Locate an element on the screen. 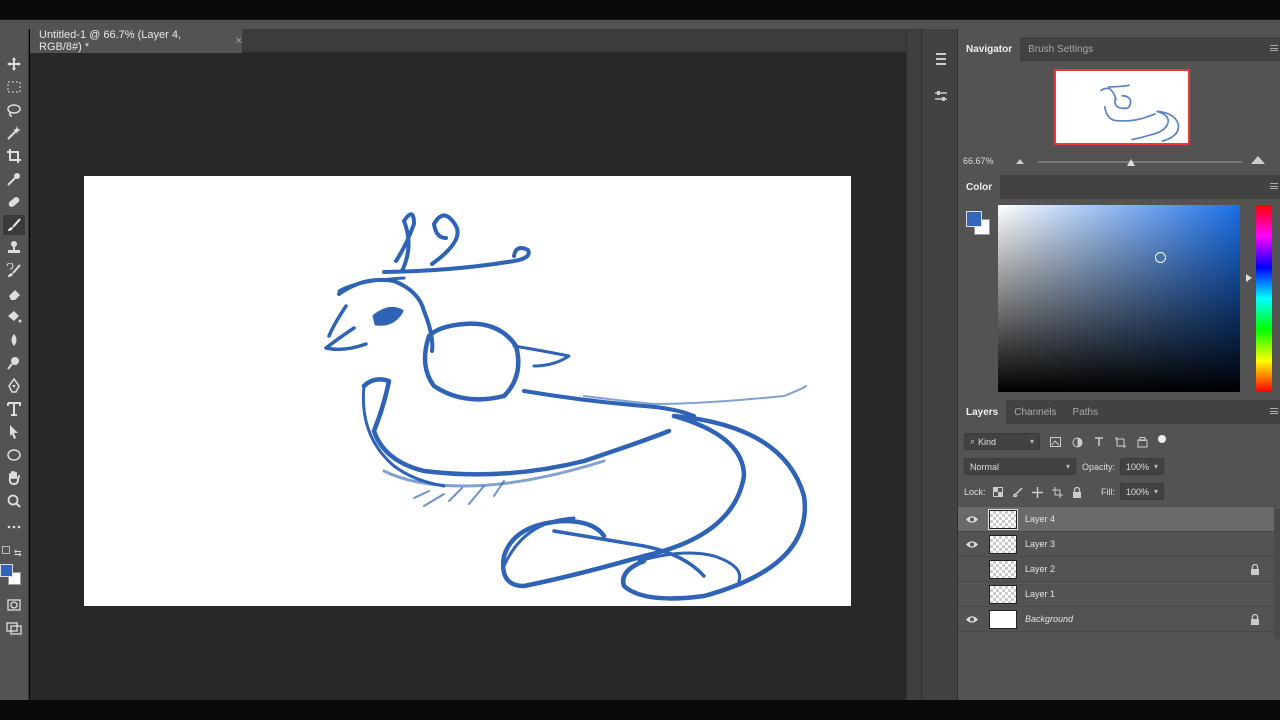 Image resolution: width=1280 pixels, height=720 pixels. default-colors-icon is located at coordinates (6, 550).